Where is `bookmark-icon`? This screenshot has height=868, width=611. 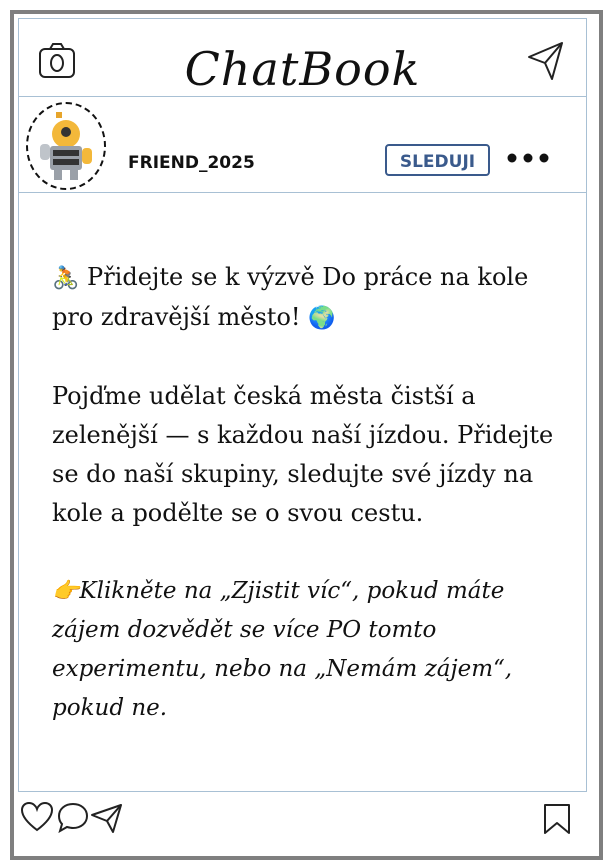
bookmark-icon is located at coordinates (557, 819).